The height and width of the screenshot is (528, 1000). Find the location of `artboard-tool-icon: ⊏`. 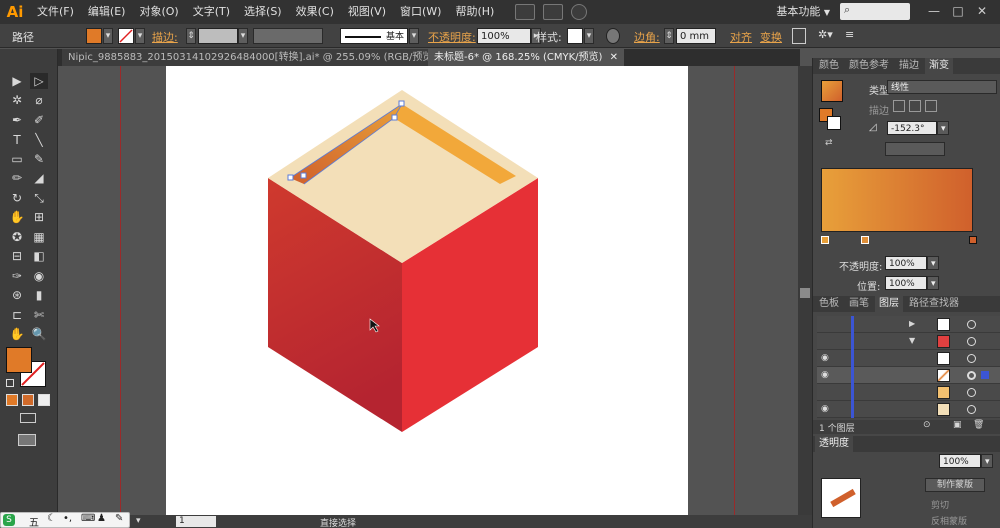

artboard-tool-icon: ⊏ is located at coordinates (17, 315).